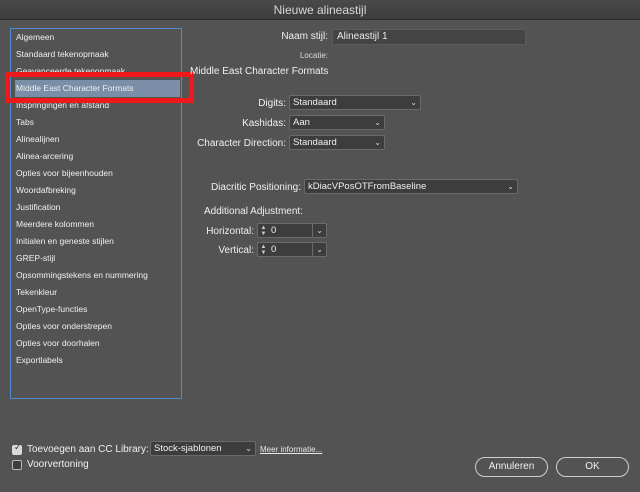 Image resolution: width=640 pixels, height=492 pixels. Describe the element at coordinates (88, 449) in the screenshot. I see `cc-library-label: Toevoegen aan CC Library:` at that location.